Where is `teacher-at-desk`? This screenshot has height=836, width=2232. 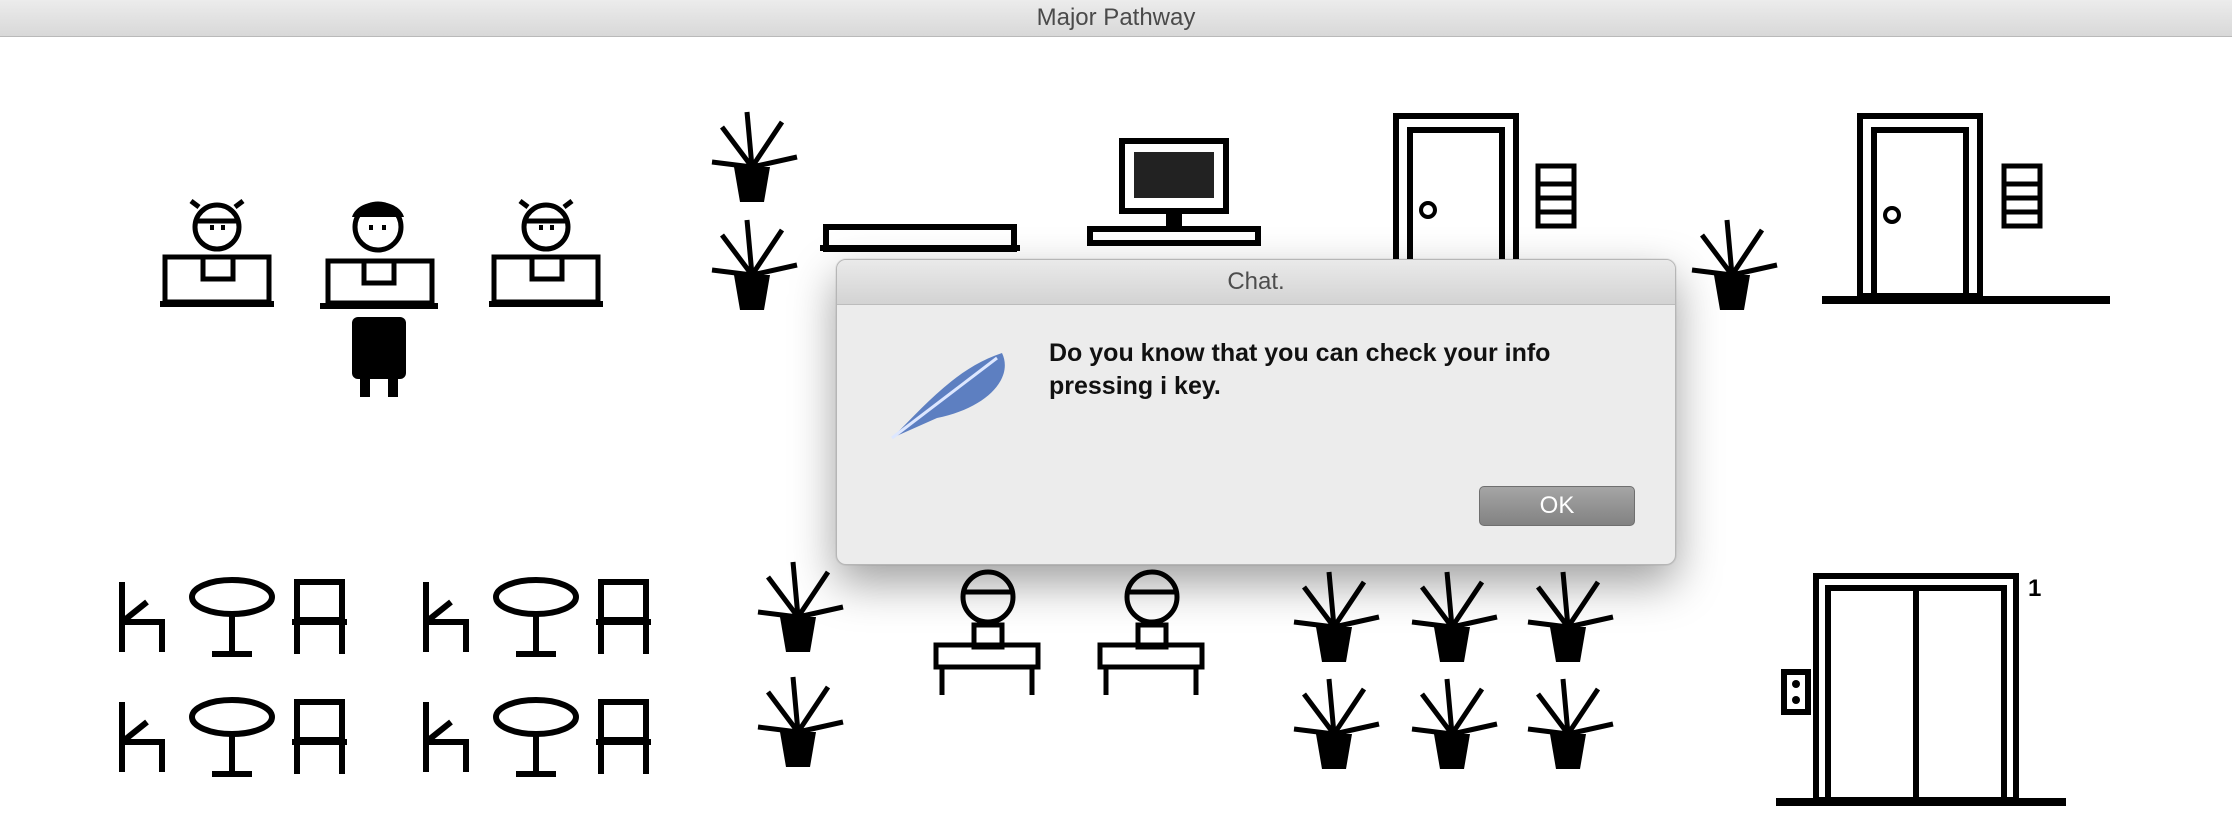
teacher-at-desk is located at coordinates (379, 320).